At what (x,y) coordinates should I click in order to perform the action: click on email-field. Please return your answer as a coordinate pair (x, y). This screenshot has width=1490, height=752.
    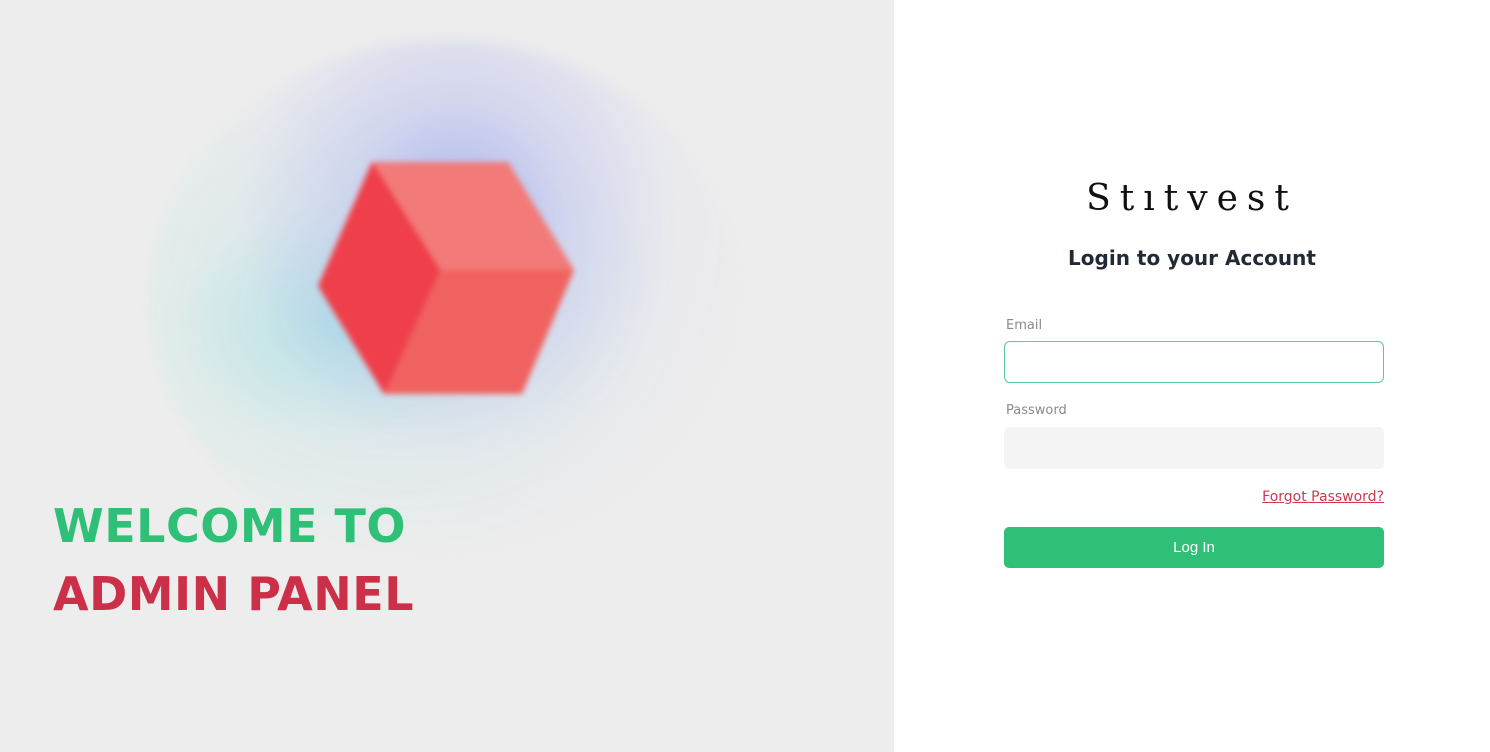
    Looking at the image, I should click on (1194, 362).